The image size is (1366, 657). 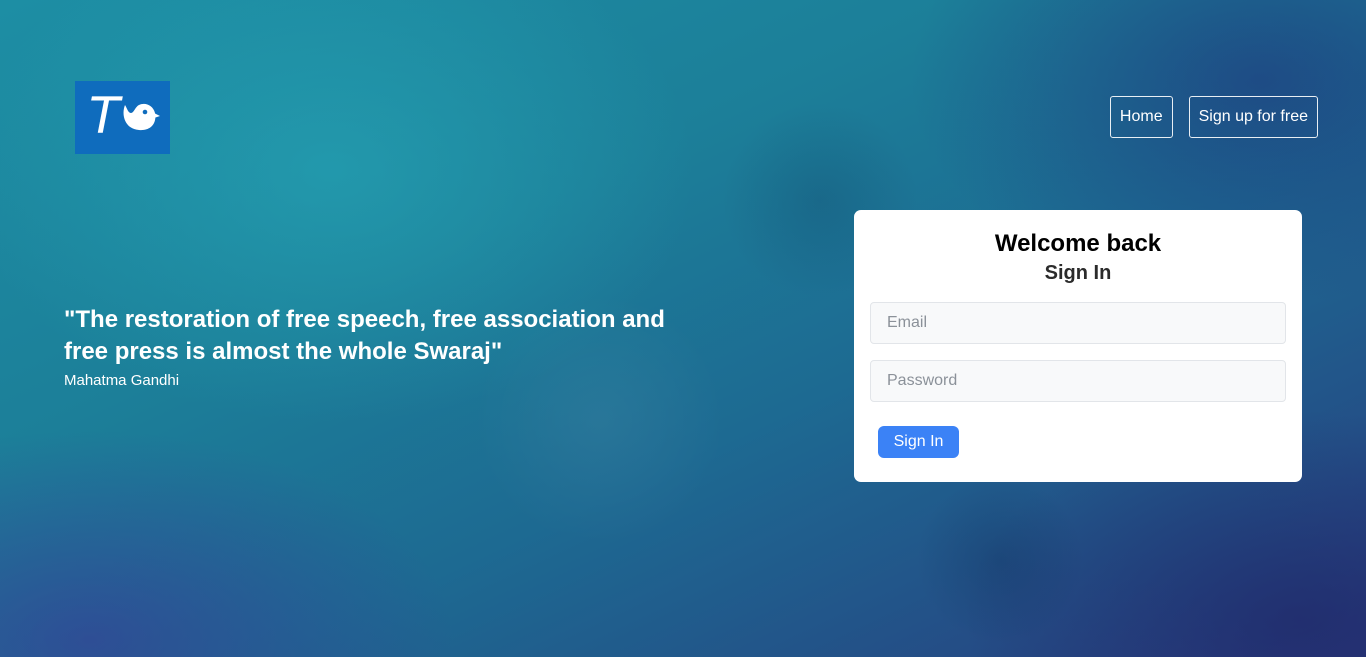 What do you see at coordinates (122, 117) in the screenshot?
I see `logo: T` at bounding box center [122, 117].